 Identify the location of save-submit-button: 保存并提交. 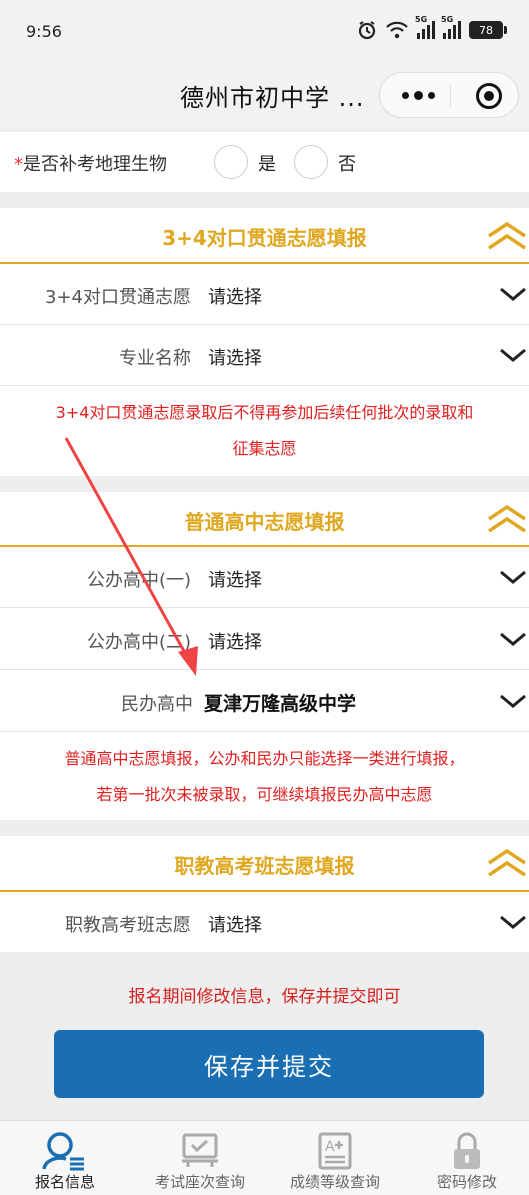
(269, 1064).